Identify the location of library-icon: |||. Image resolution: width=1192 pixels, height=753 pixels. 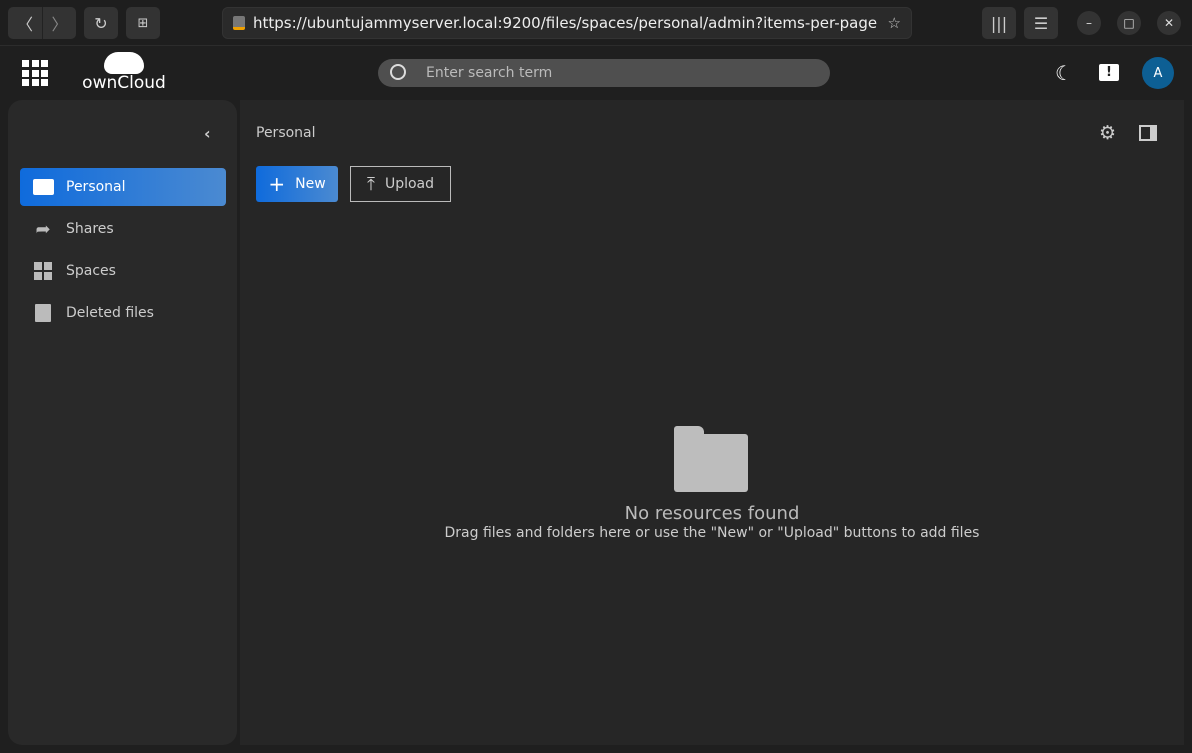
(999, 23).